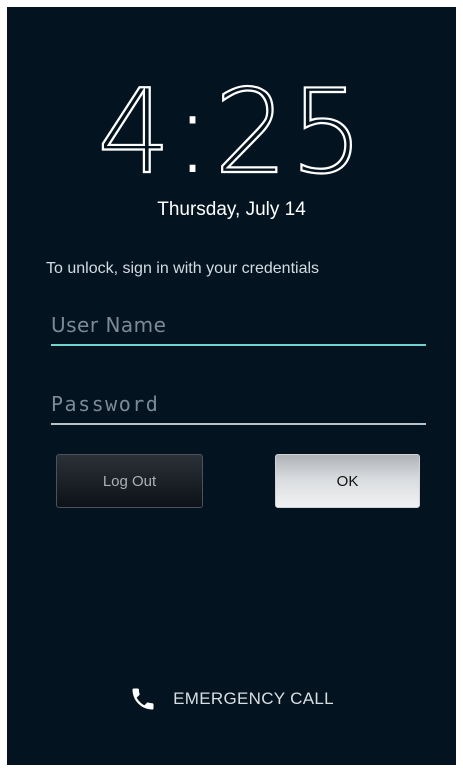 This screenshot has width=463, height=772. I want to click on date-label: Thursday, July 14, so click(231, 209).